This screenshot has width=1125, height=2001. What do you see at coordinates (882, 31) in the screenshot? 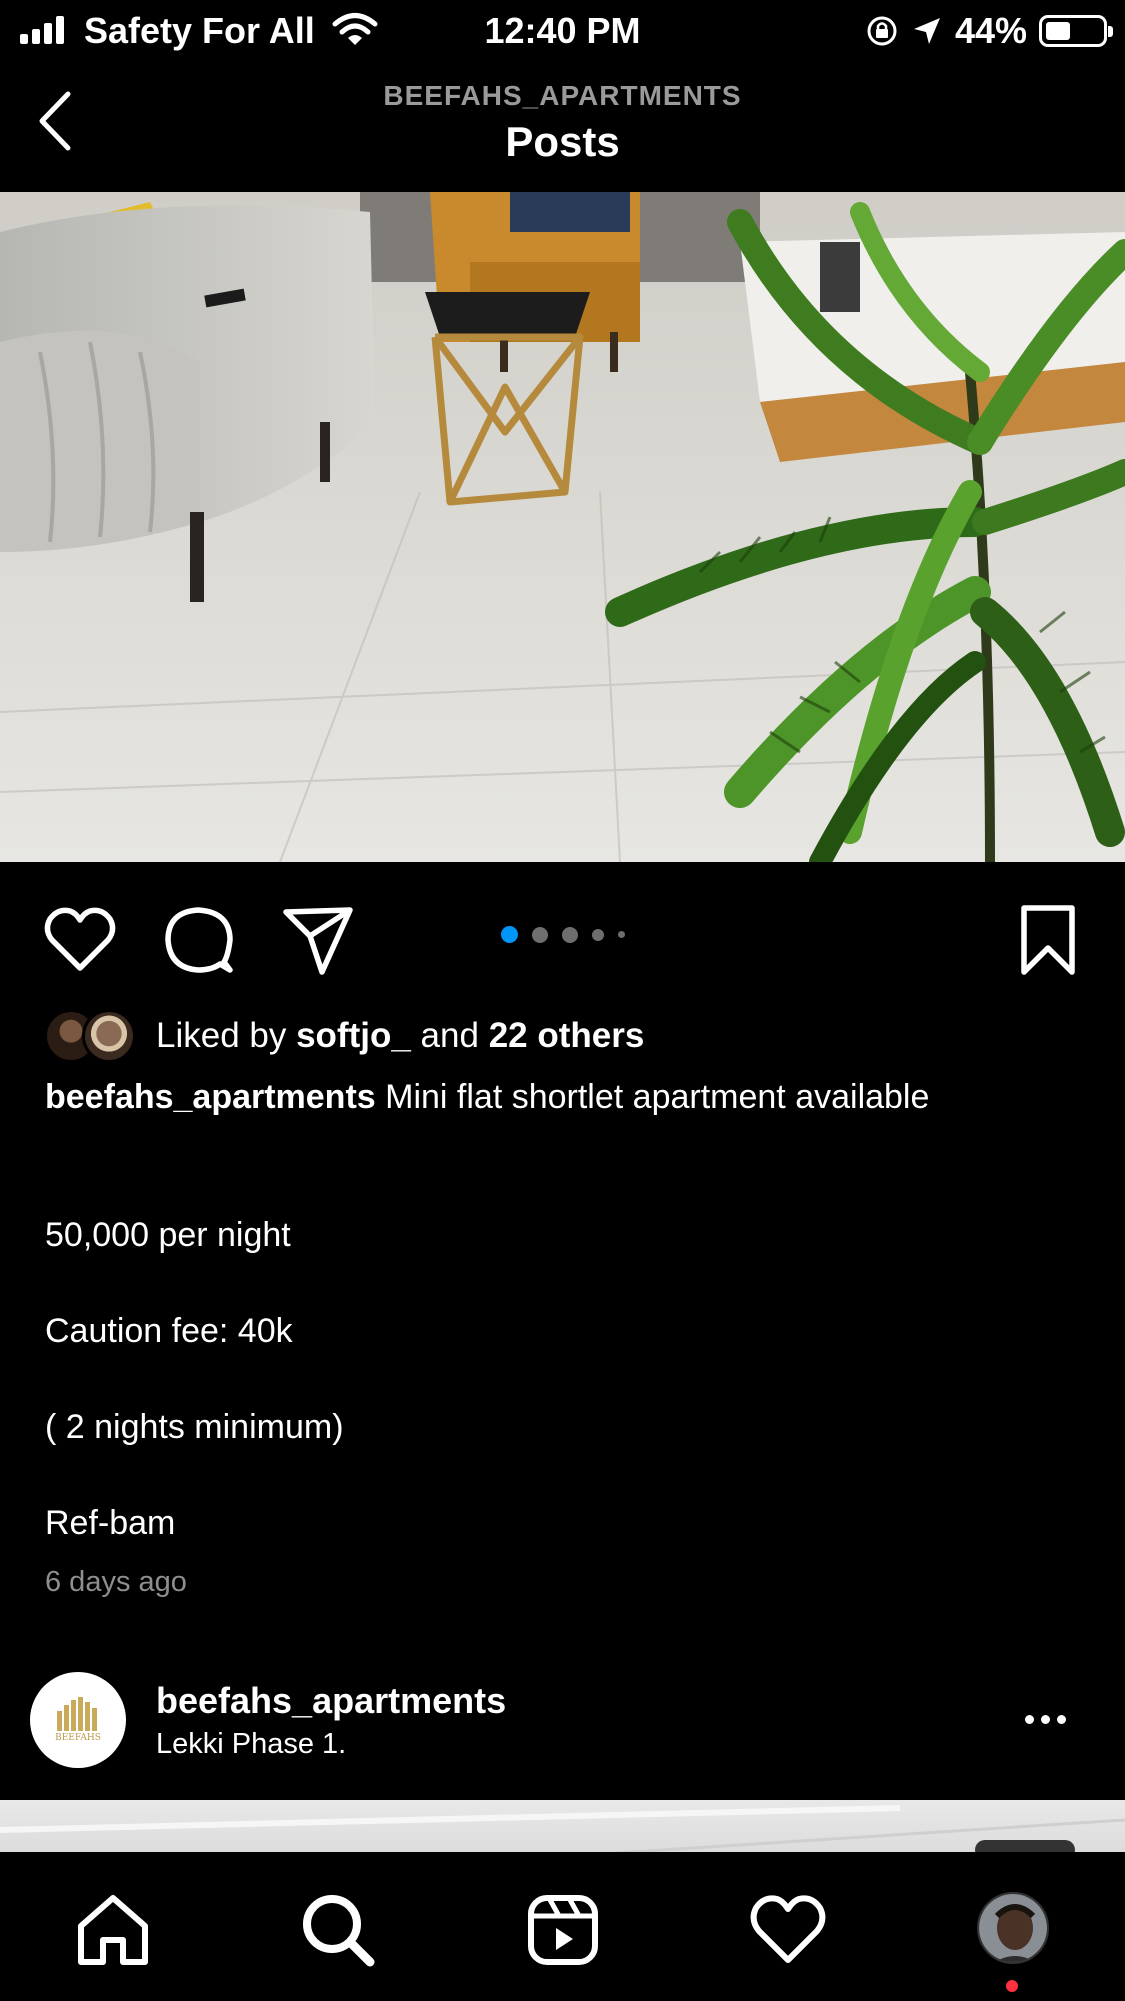
I see `orientation-lock-icon` at bounding box center [882, 31].